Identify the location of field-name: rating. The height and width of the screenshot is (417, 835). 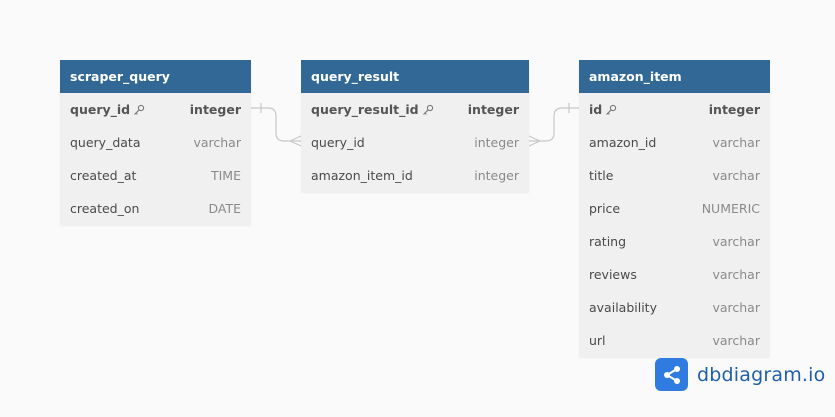
(608, 241).